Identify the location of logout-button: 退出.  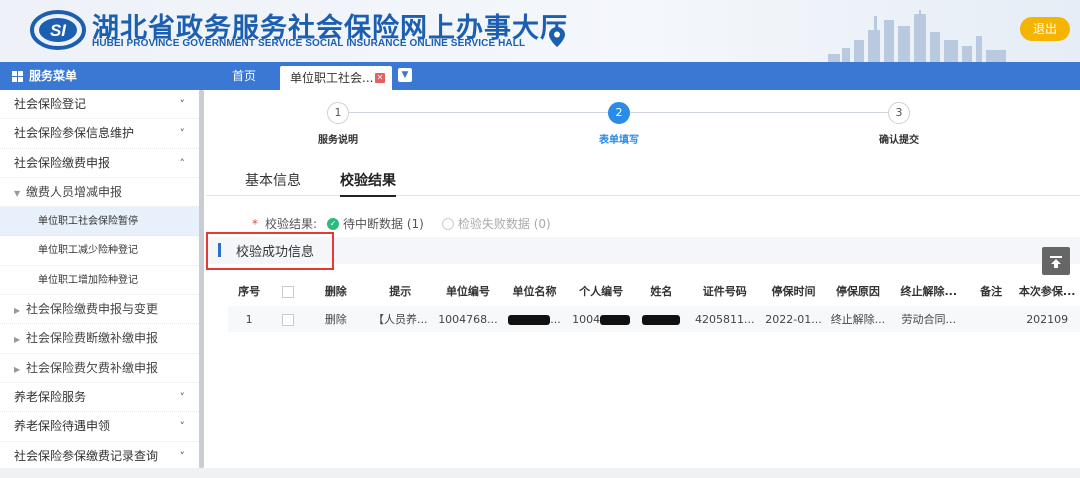
(1045, 29).